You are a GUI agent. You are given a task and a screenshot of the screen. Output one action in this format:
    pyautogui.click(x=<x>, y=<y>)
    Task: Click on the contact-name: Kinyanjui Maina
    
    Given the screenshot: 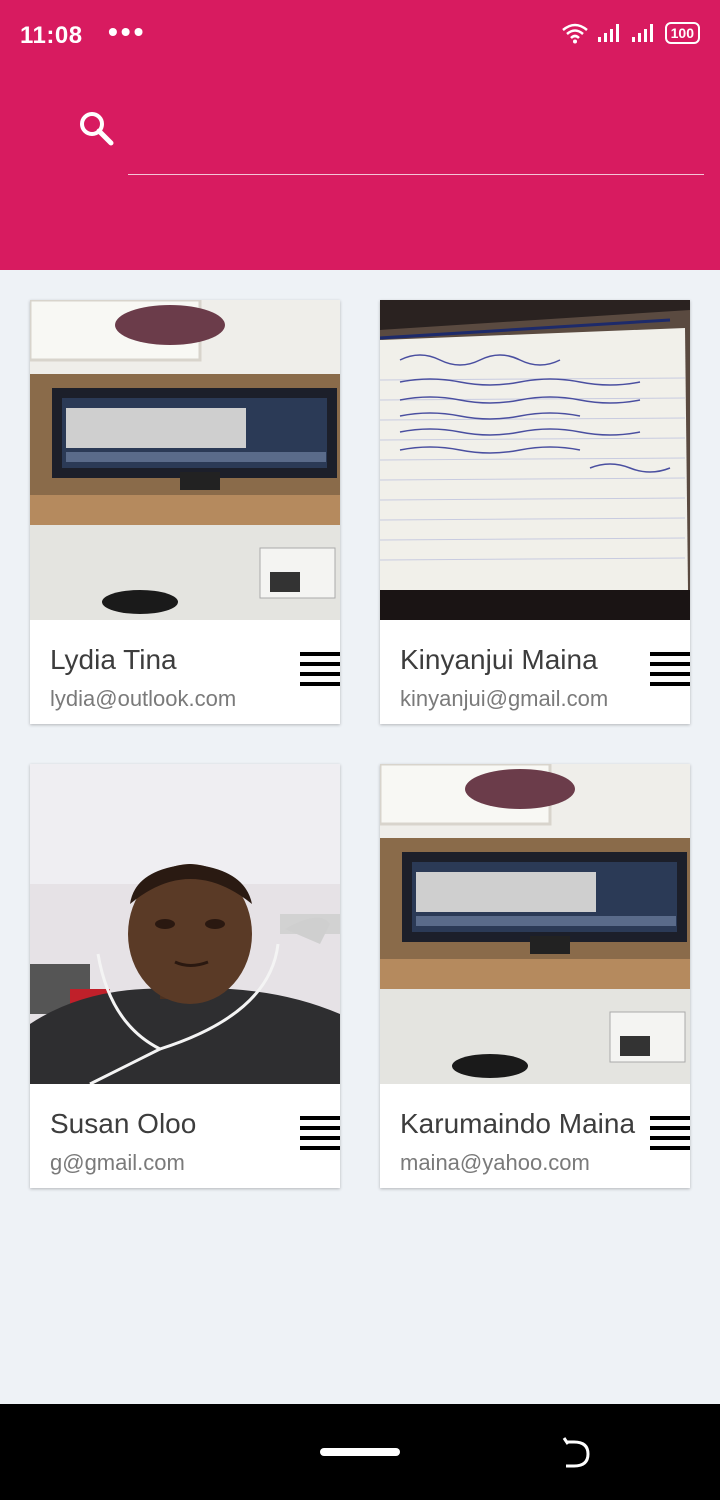 What is the action you would take?
    pyautogui.click(x=499, y=659)
    